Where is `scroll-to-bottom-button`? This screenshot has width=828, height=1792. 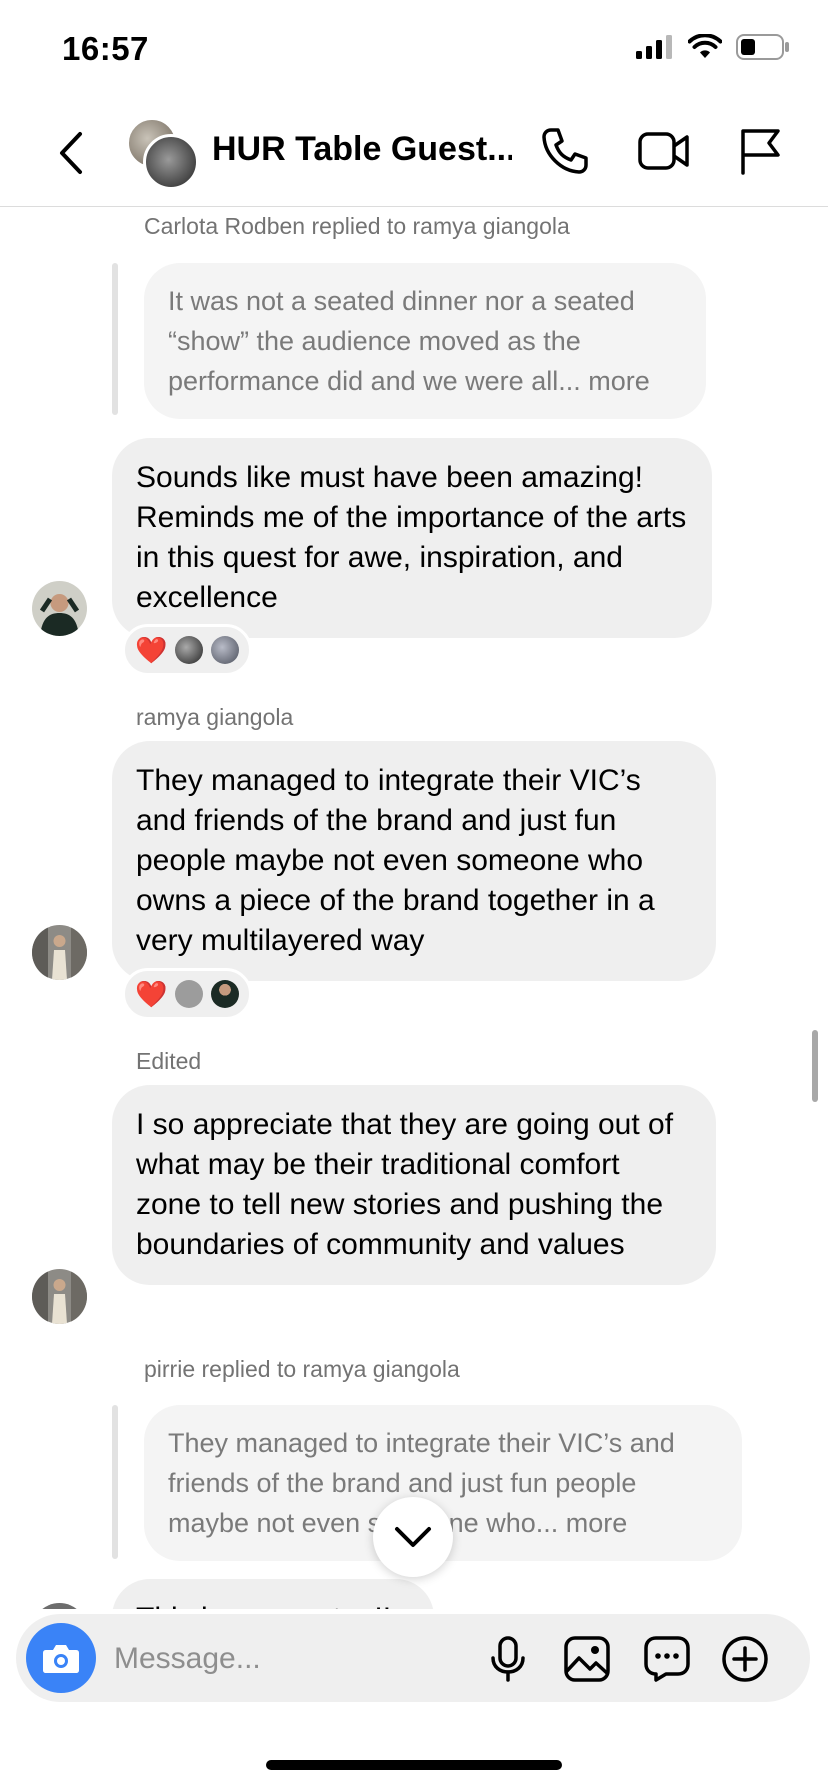
scroll-to-bottom-button is located at coordinates (413, 1537).